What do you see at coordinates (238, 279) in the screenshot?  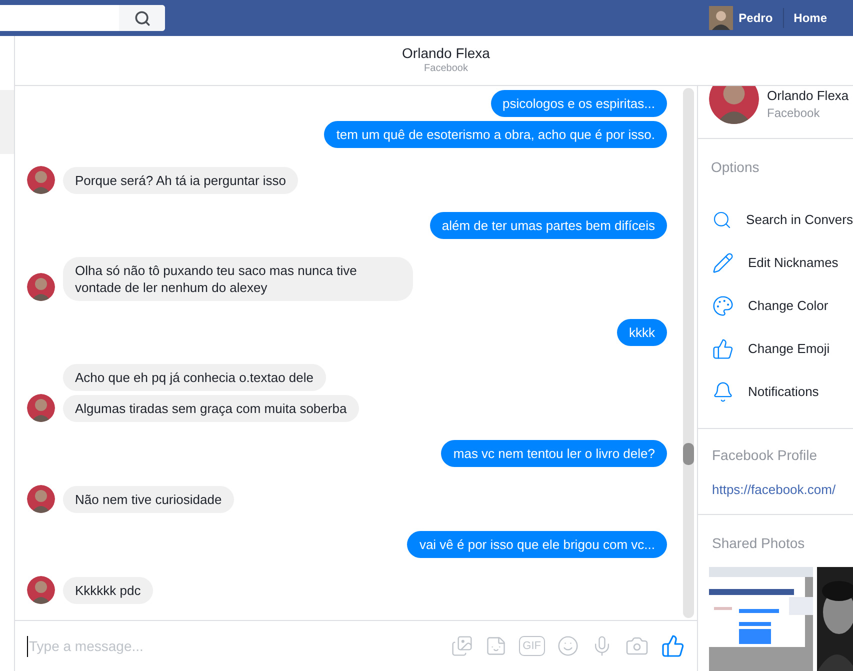 I see `received-message: Olha só não tô puxando teu saco mas nunca tive vontade de ler nenhum do alexey` at bounding box center [238, 279].